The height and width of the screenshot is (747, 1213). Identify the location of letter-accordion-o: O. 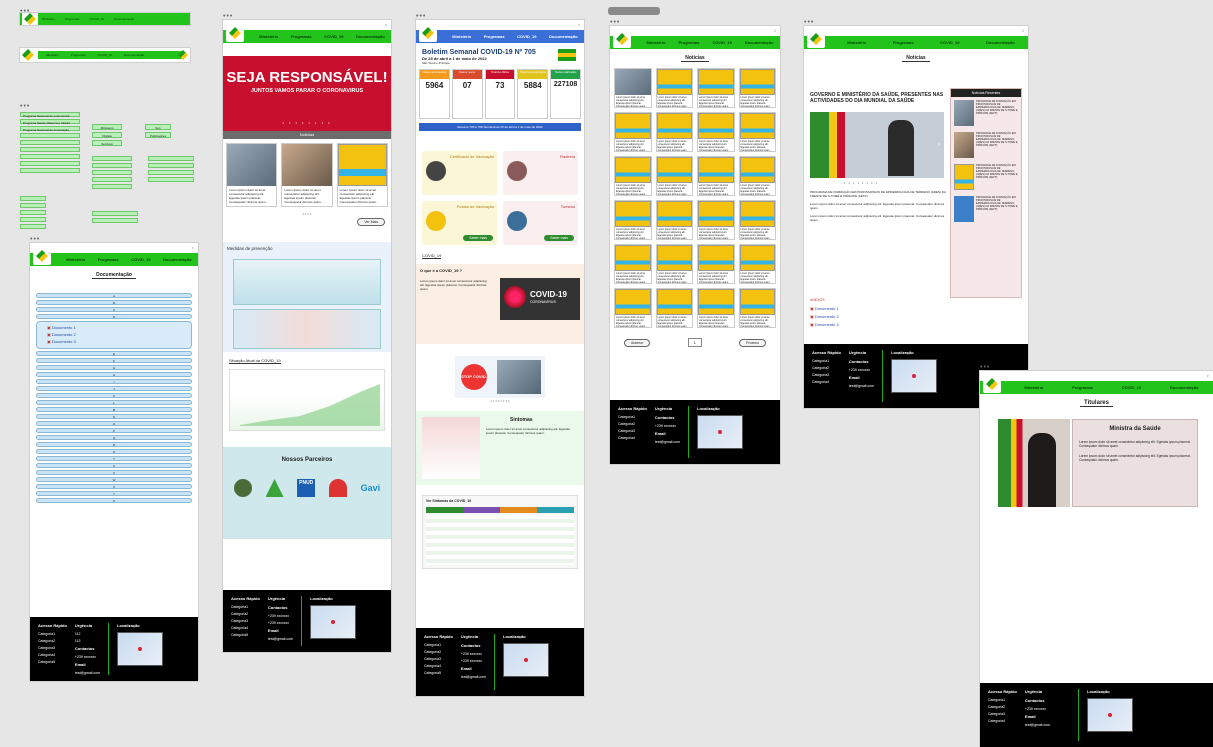
(114, 423).